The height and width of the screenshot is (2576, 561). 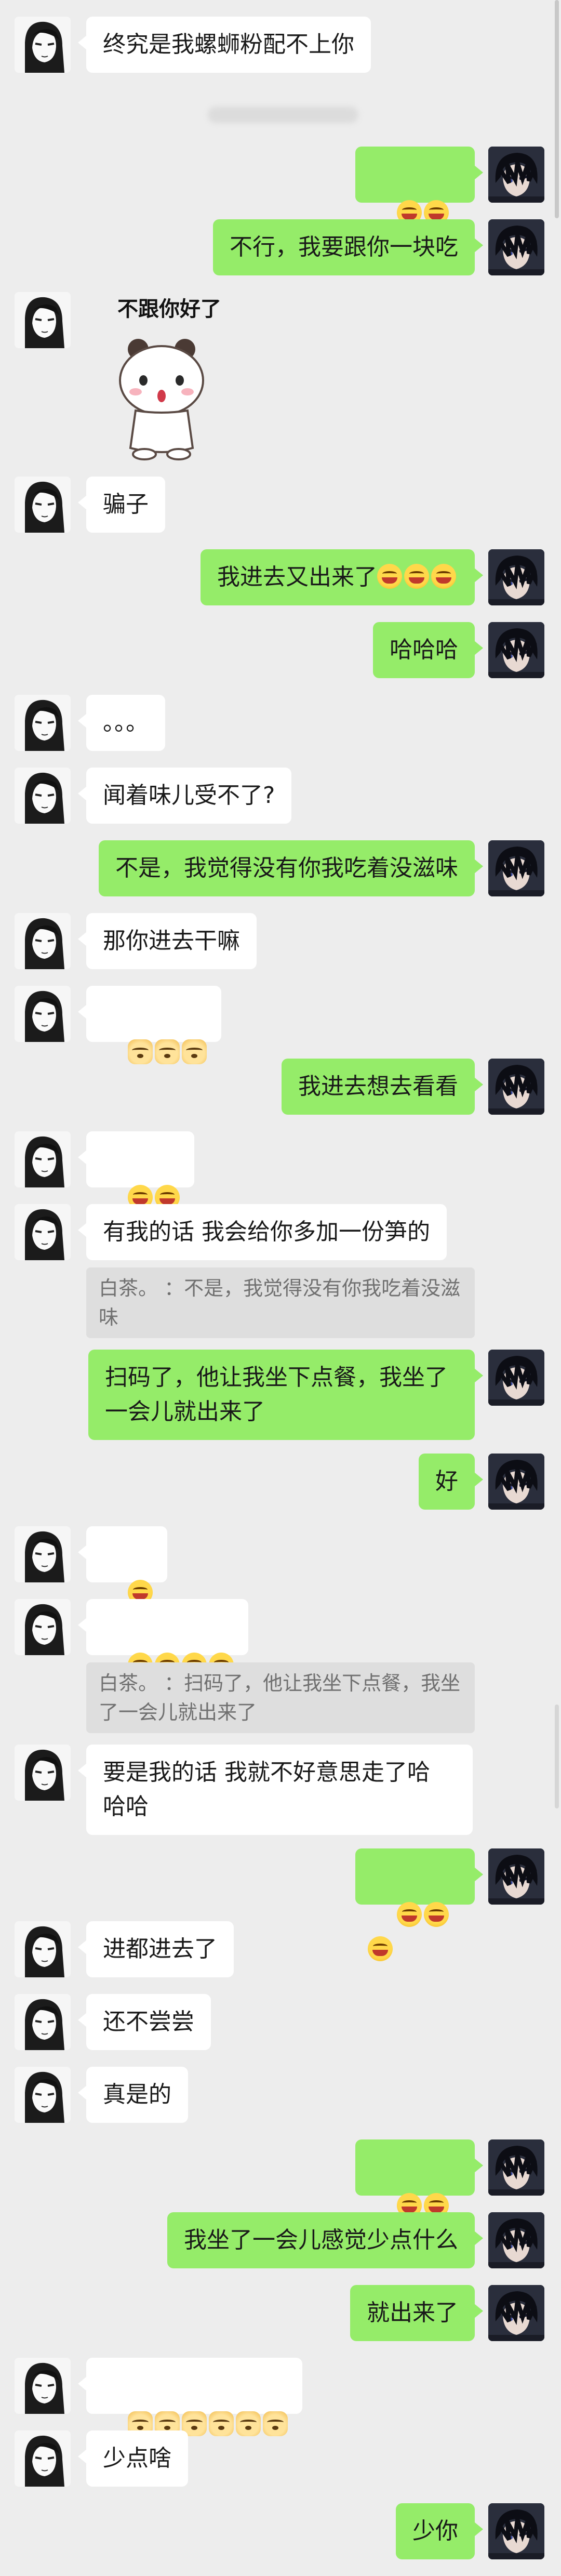 I want to click on message-bubble: 骗子, so click(x=122, y=505).